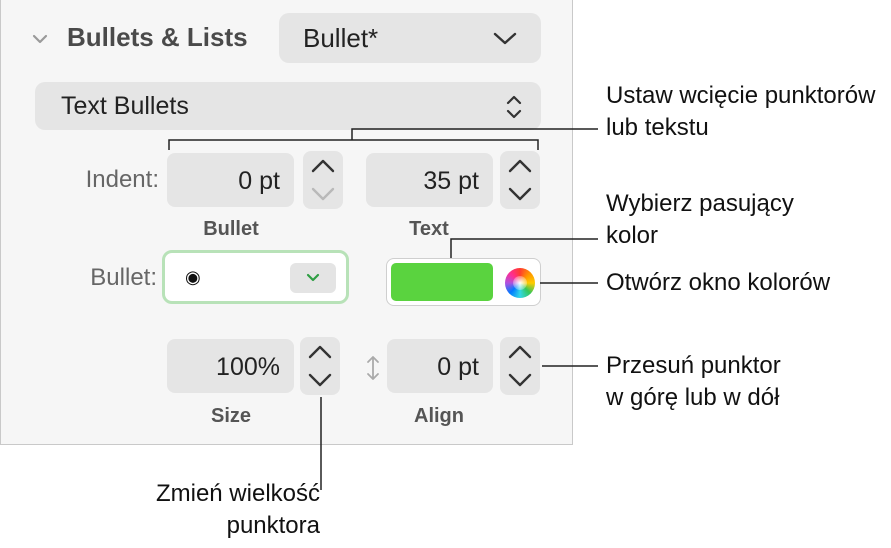 Image resolution: width=891 pixels, height=548 pixels. I want to click on callout-move-line1: Przesuń punktor, so click(693, 365).